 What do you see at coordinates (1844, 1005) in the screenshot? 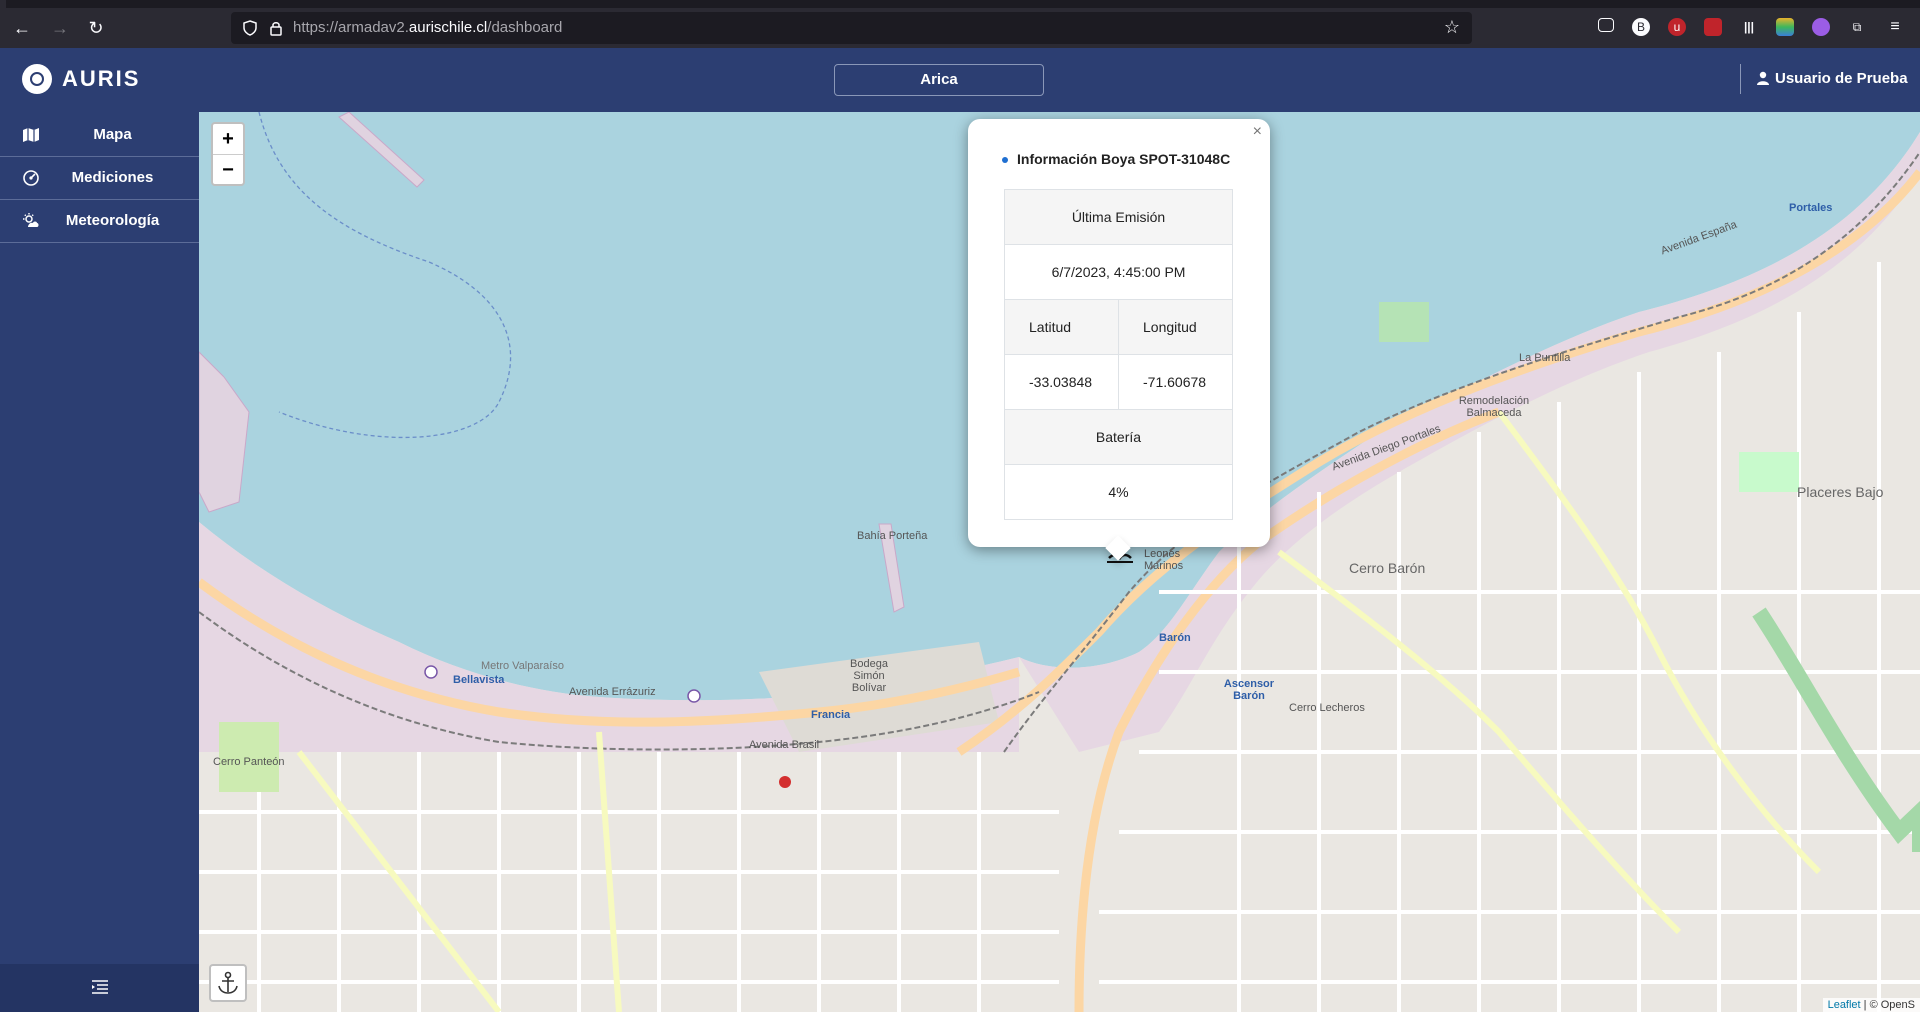
I see `leaflet-link: Leaflet` at bounding box center [1844, 1005].